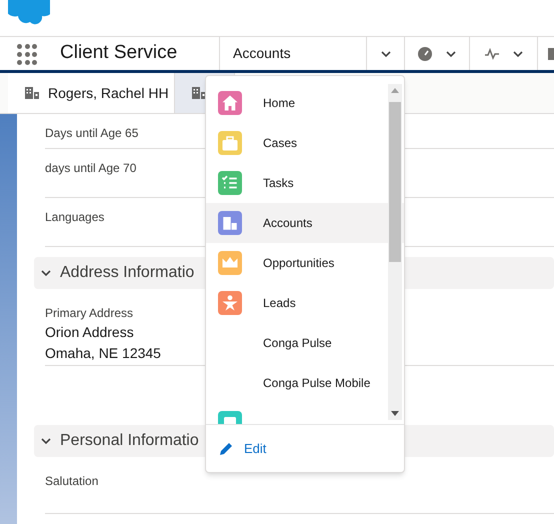  Describe the element at coordinates (90, 168) in the screenshot. I see `field-label: days until Age 70` at that location.